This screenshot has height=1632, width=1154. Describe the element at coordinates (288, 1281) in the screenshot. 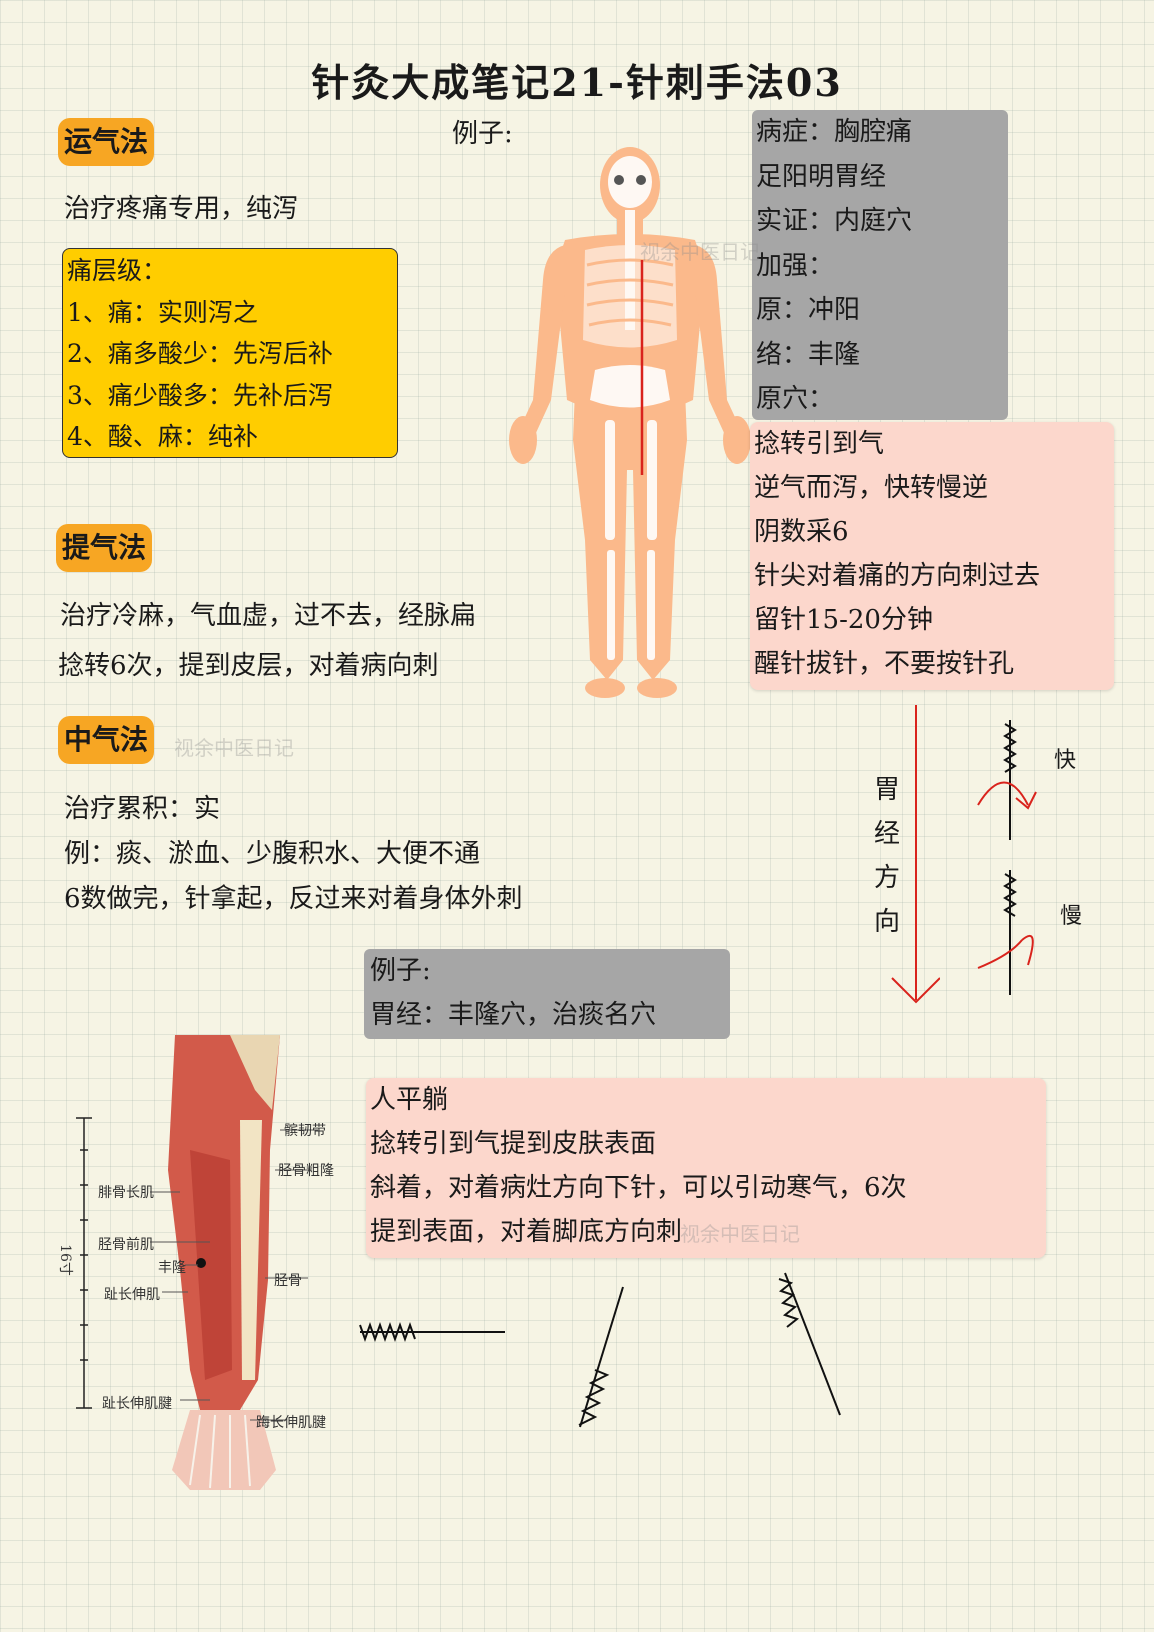

I see `leg-label: 胫骨` at that location.